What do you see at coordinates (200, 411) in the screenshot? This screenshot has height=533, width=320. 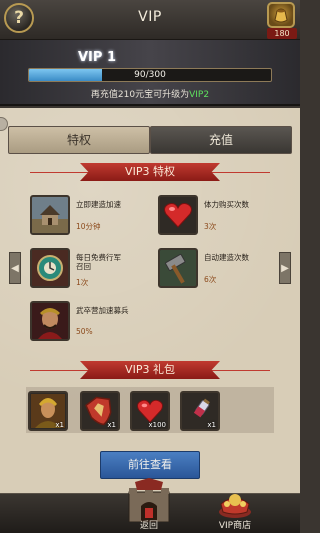 I see `gift-item-potion: x1` at bounding box center [200, 411].